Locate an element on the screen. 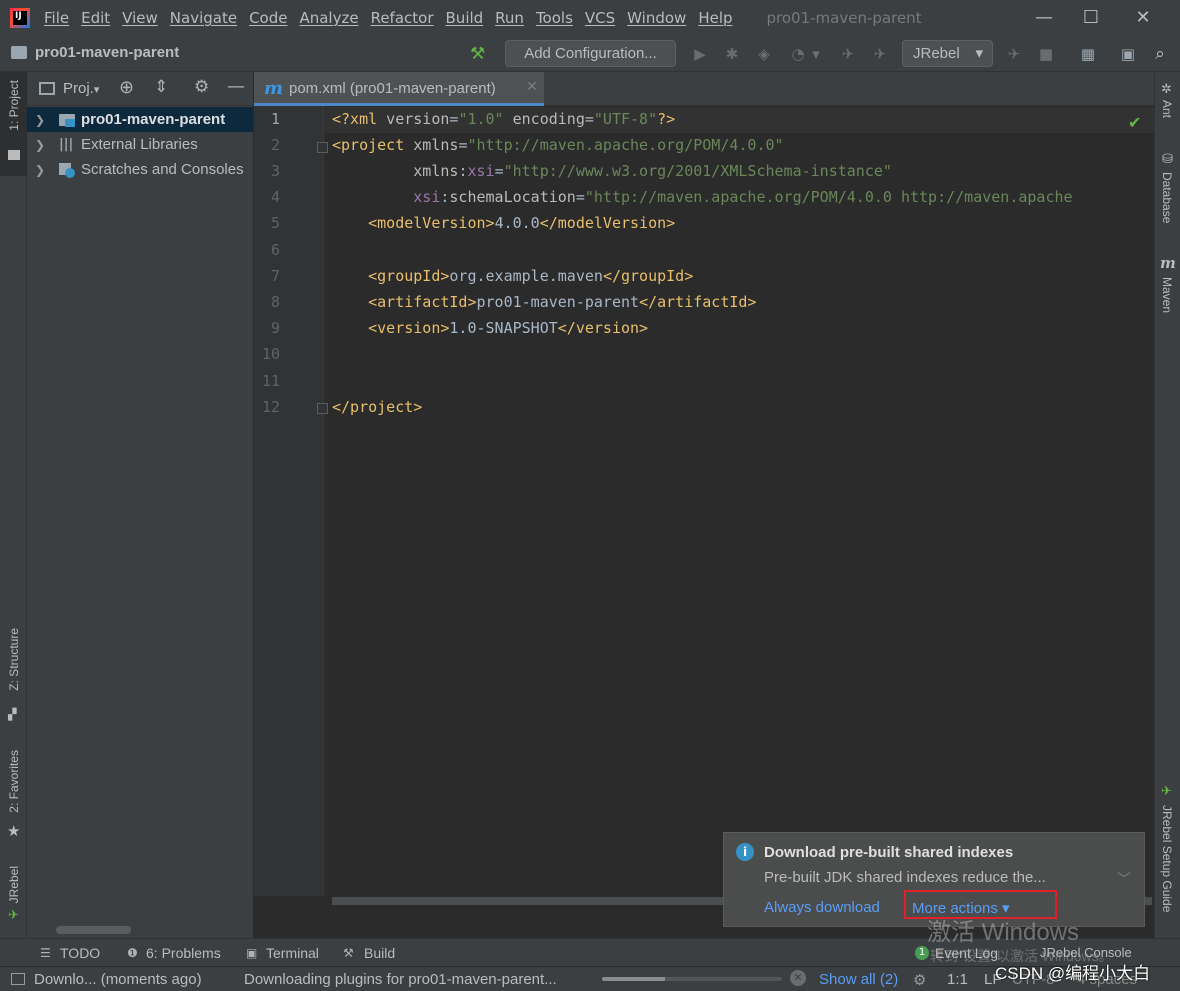  cancel-task-icon: ✕ is located at coordinates (798, 978).